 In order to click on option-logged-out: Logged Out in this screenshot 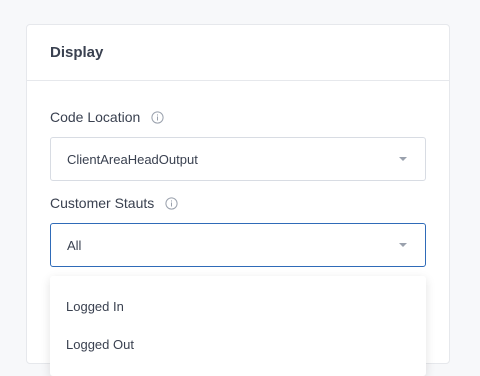, I will do `click(238, 344)`.